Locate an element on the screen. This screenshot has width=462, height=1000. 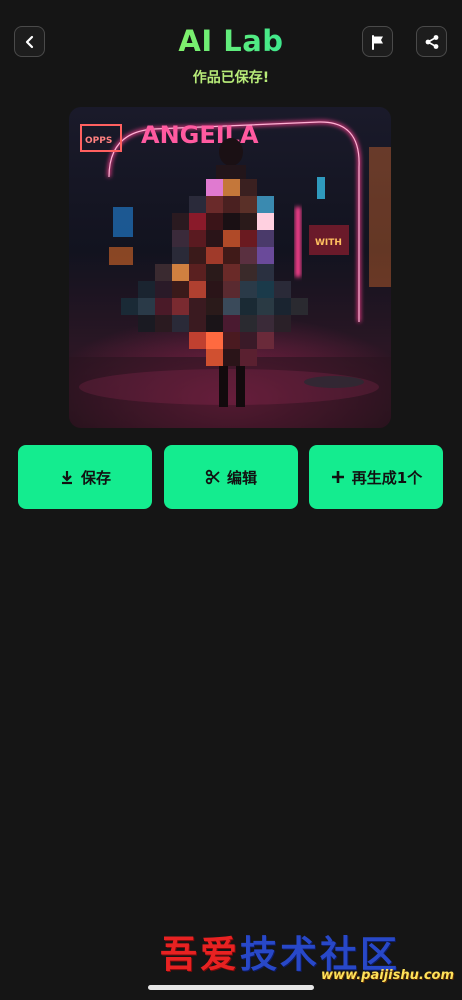
flag-icon is located at coordinates (377, 42).